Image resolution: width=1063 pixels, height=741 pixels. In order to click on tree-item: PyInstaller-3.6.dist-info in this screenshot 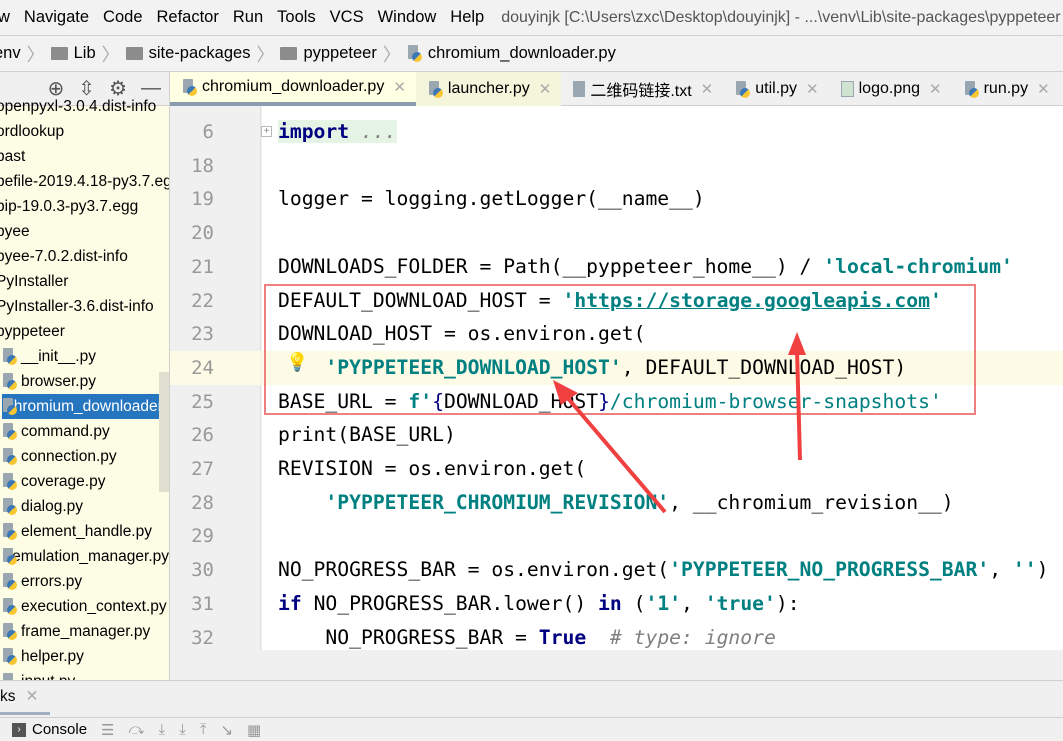, I will do `click(84, 306)`.